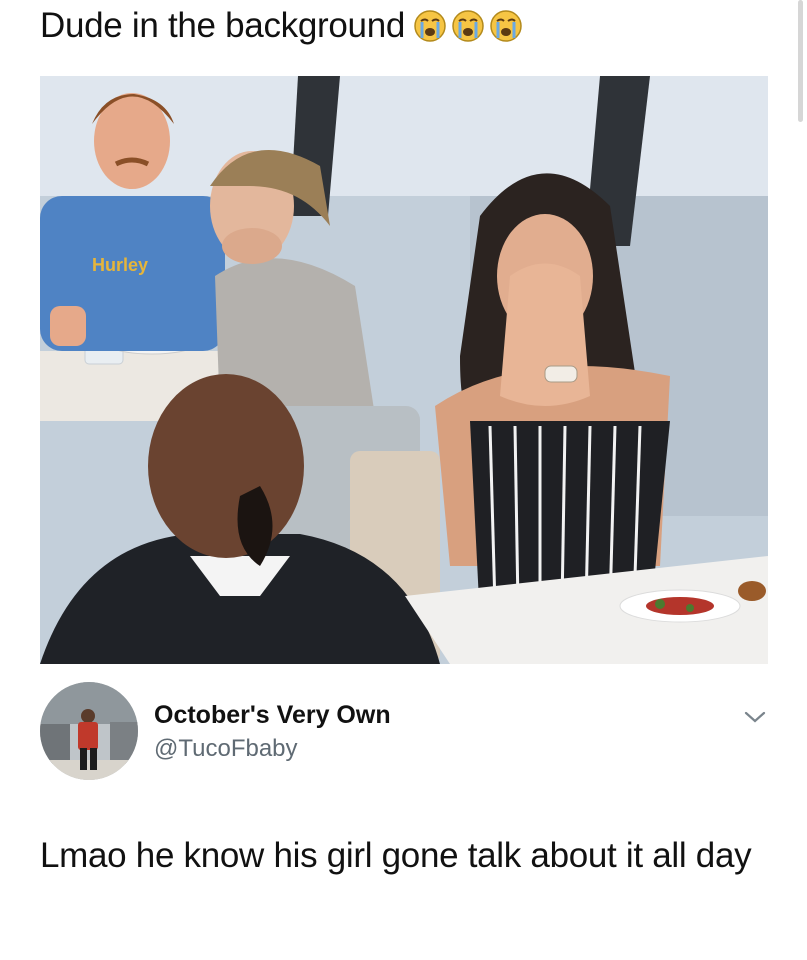 This screenshot has width=807, height=960. I want to click on shirt-logo-text: Hurley, so click(120, 265).